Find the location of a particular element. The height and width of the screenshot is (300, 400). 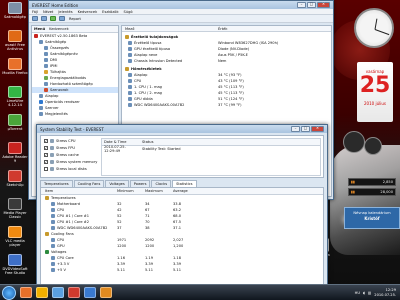

desktop-icon: DVDVideoSoft Free Studio is located at coordinates (15, 265).